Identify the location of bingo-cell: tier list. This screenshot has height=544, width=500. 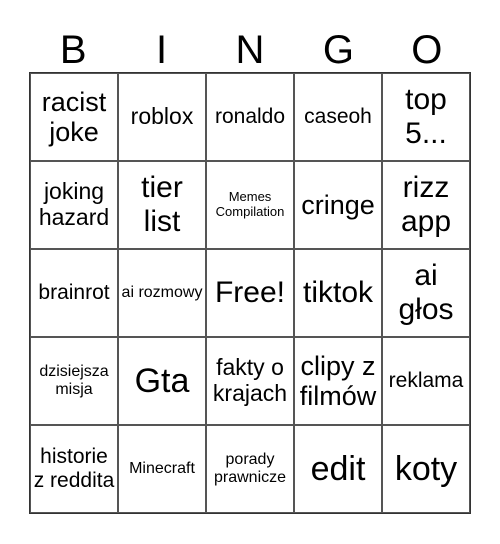
(162, 205).